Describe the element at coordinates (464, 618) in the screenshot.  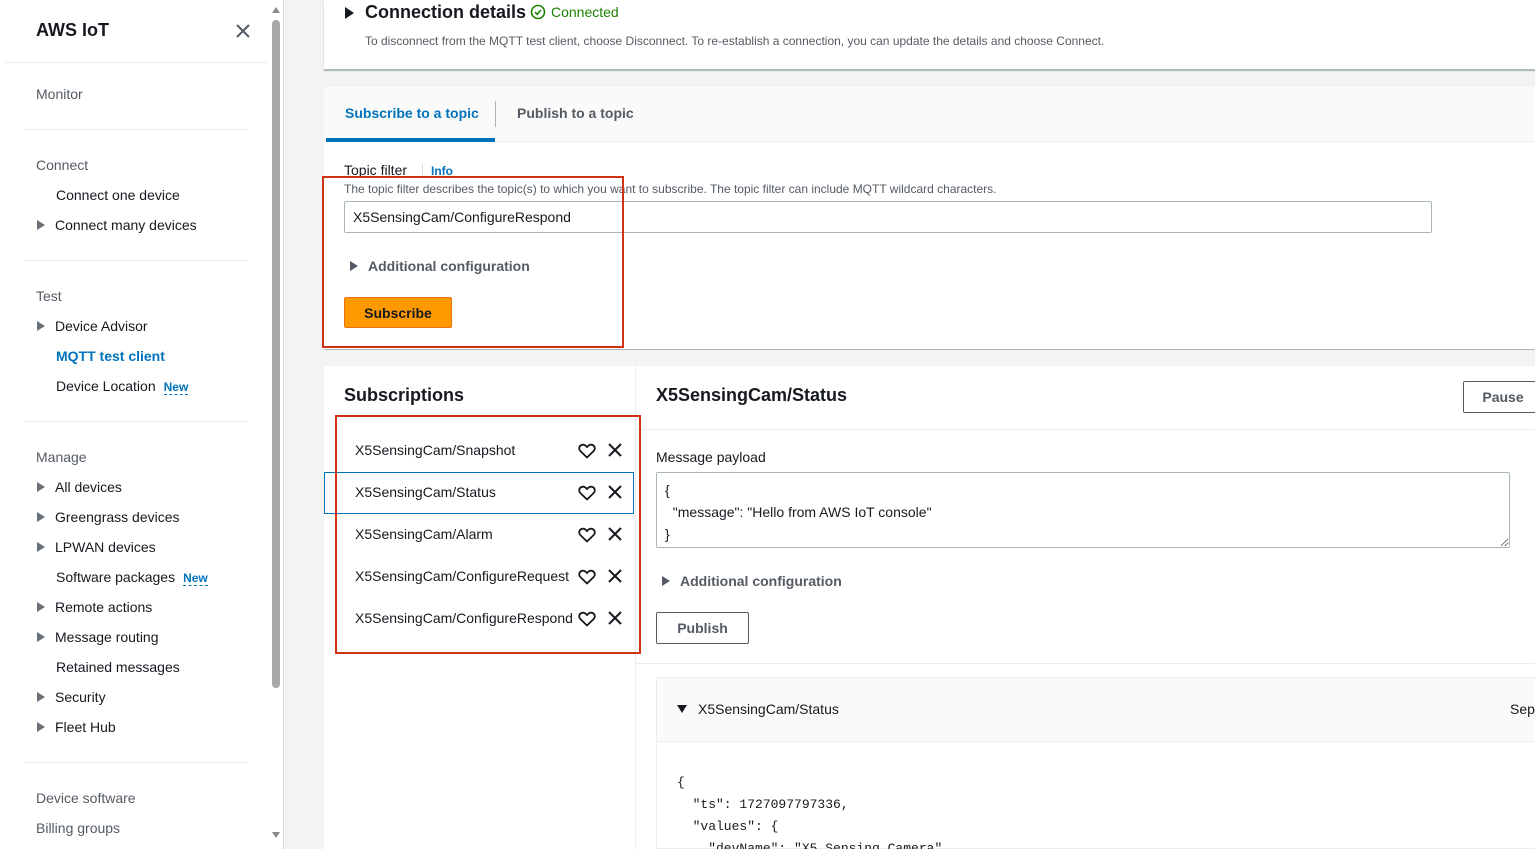
I see `subscription-topic: X5SensingCam/ConfigureRespond` at that location.